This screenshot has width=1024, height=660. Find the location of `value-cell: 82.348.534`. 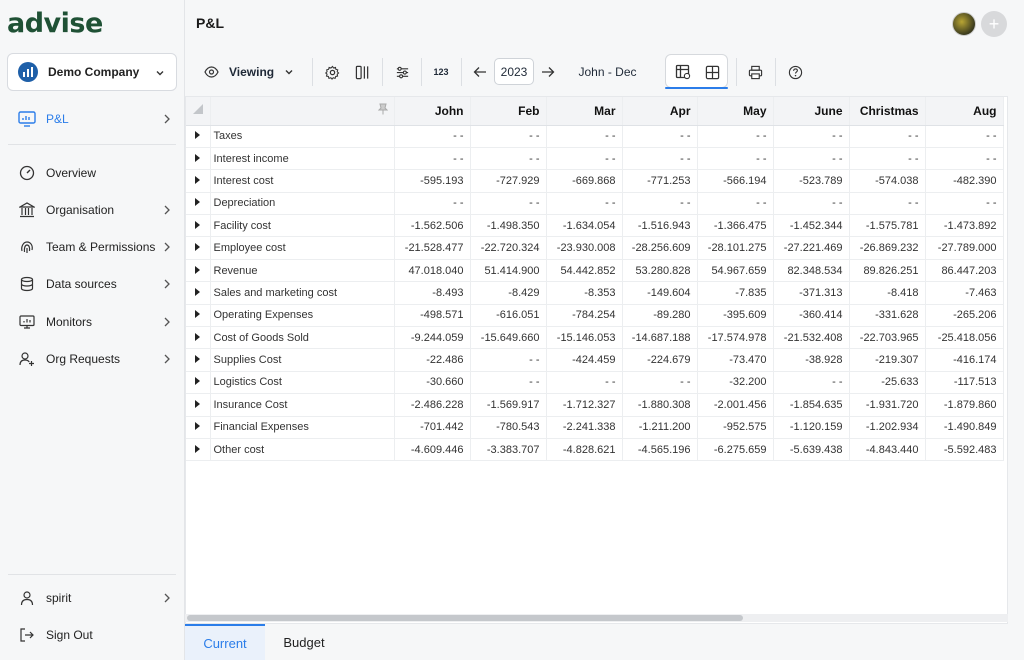

value-cell: 82.348.534 is located at coordinates (811, 271).